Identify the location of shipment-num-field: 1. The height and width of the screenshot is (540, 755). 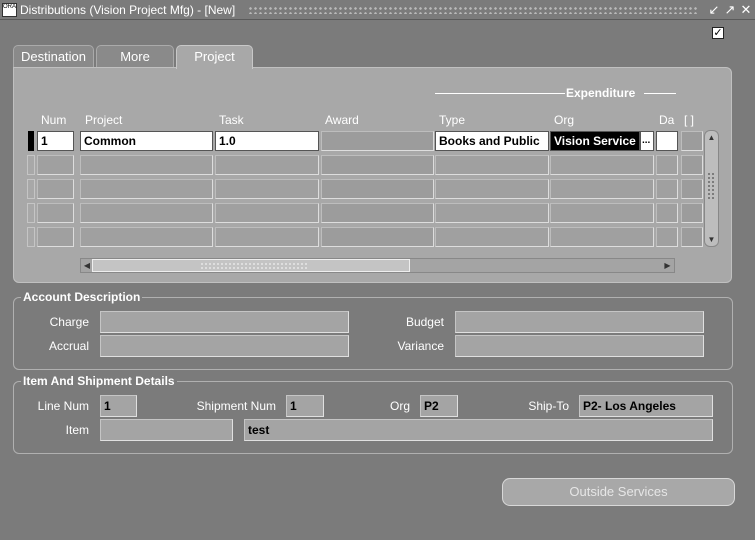
(305, 406).